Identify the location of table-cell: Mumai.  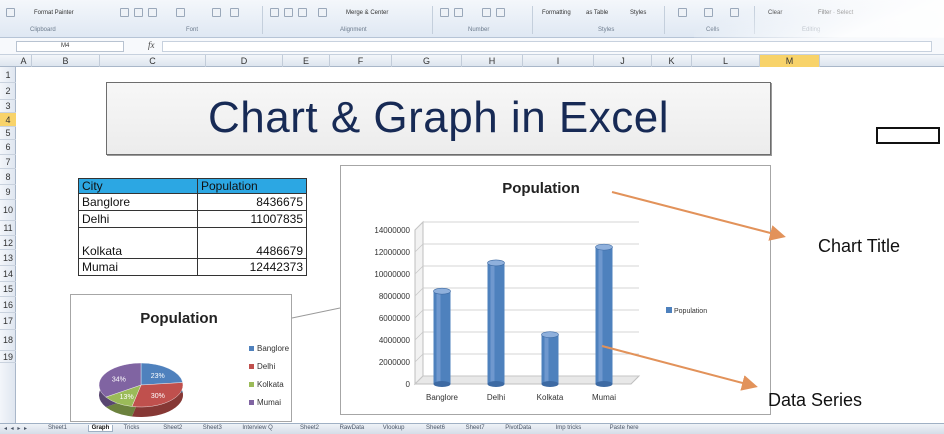
(138, 267).